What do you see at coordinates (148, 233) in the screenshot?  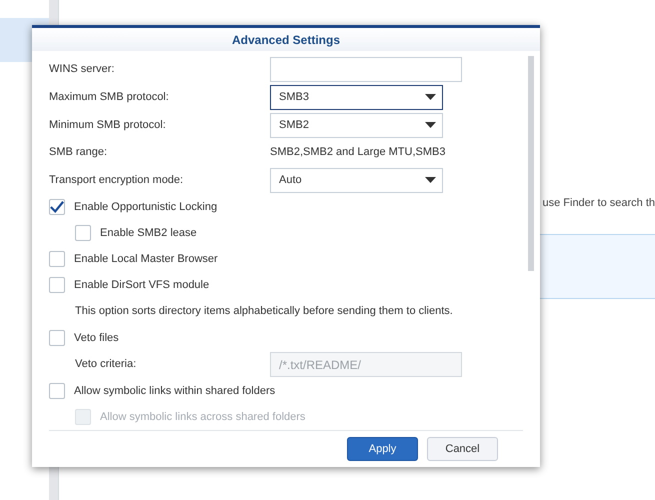 I see `checkbox-label: Enable SMB2 lease` at bounding box center [148, 233].